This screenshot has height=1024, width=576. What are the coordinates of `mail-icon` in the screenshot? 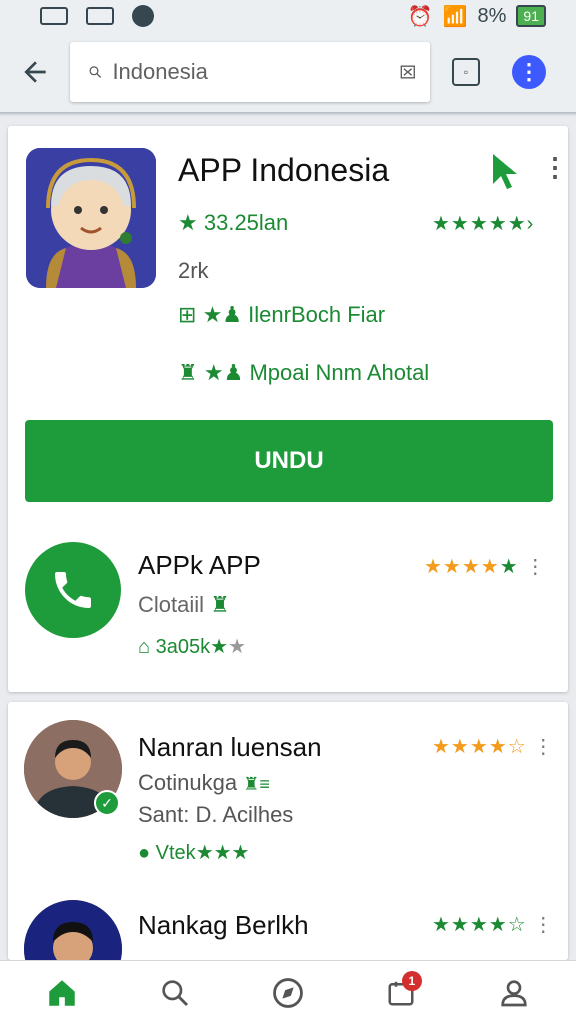 It's located at (100, 16).